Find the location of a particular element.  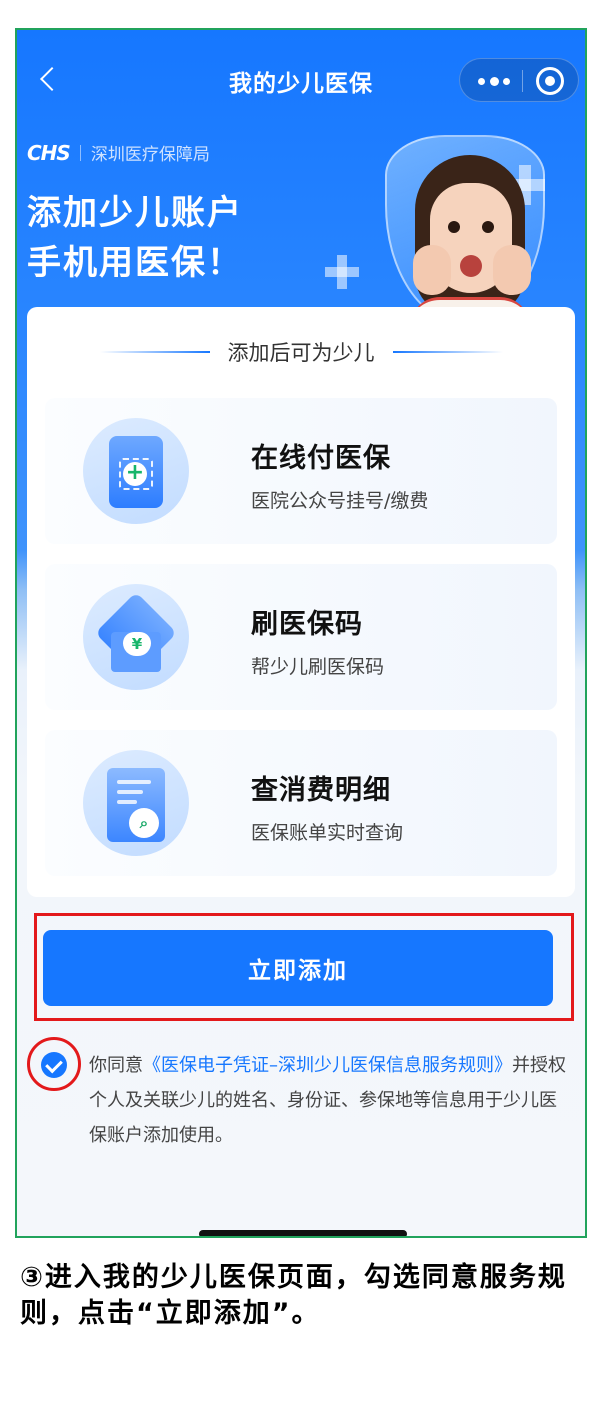

brand-divider is located at coordinates (80, 152).